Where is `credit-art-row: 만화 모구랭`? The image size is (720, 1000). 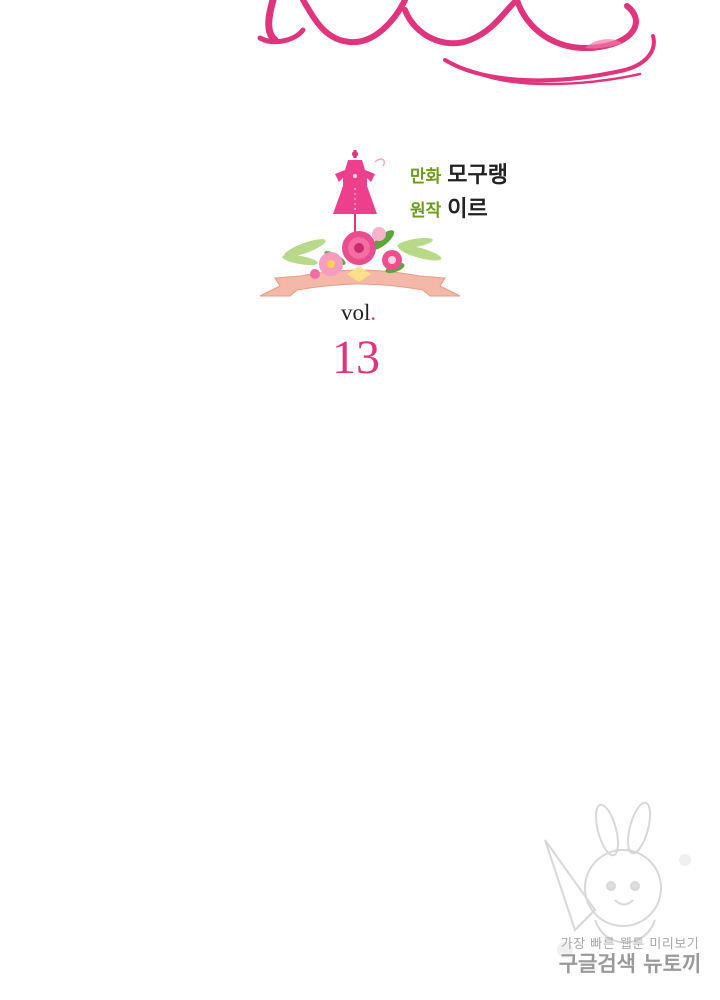
credit-art-row: 만화 모구랭 is located at coordinates (459, 174).